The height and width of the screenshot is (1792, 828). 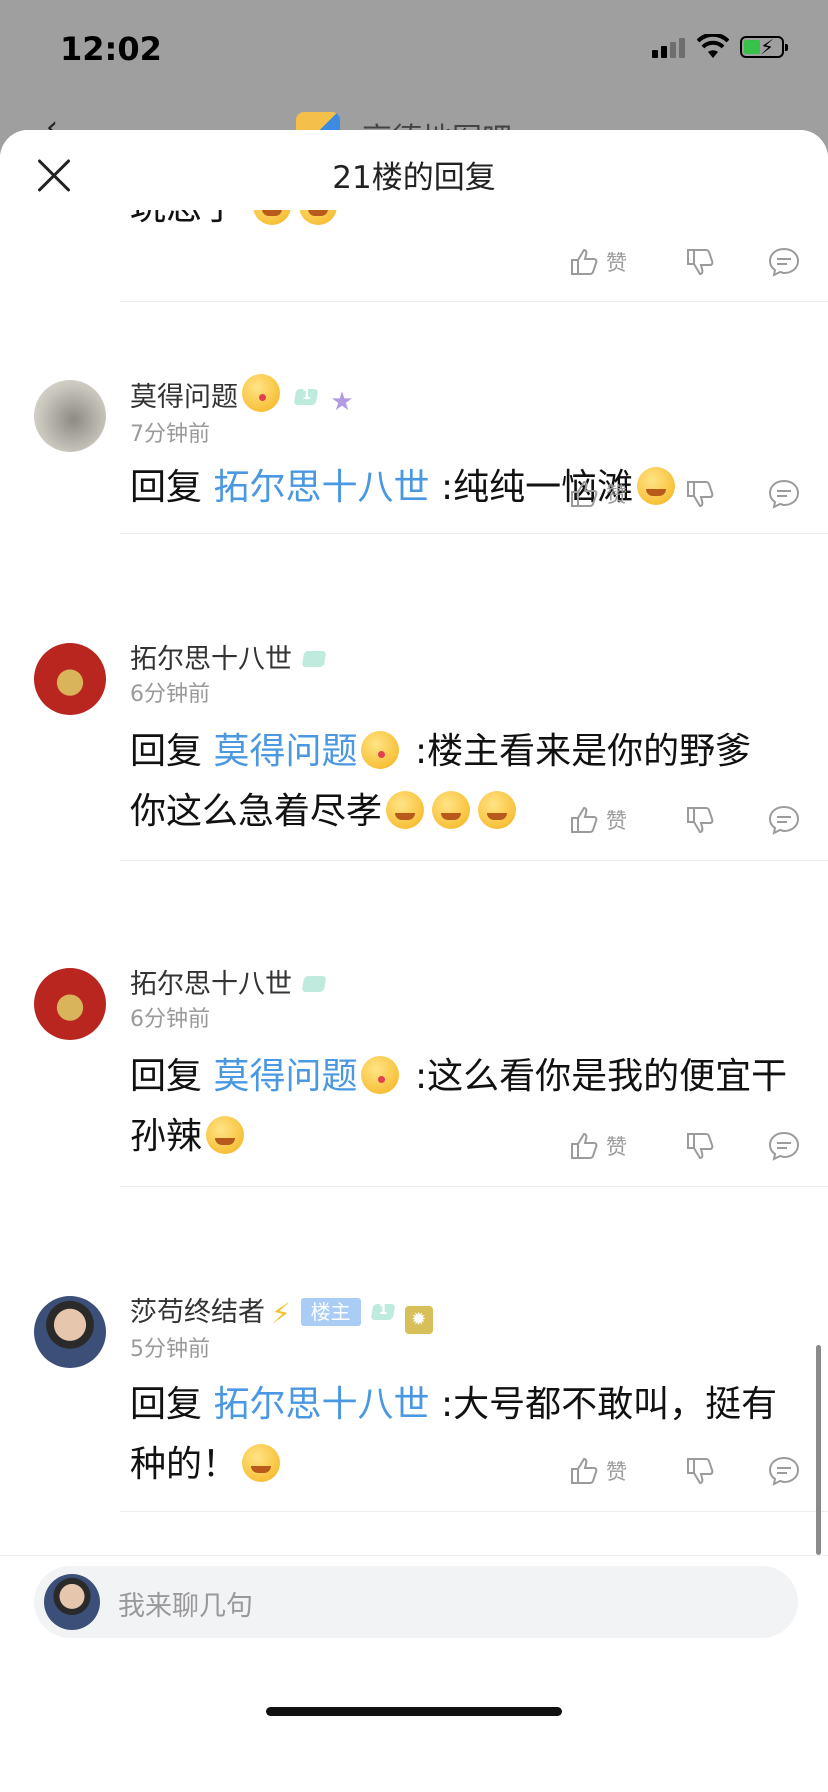 I want to click on status-bar: 12:02 ⚡, so click(x=414, y=50).